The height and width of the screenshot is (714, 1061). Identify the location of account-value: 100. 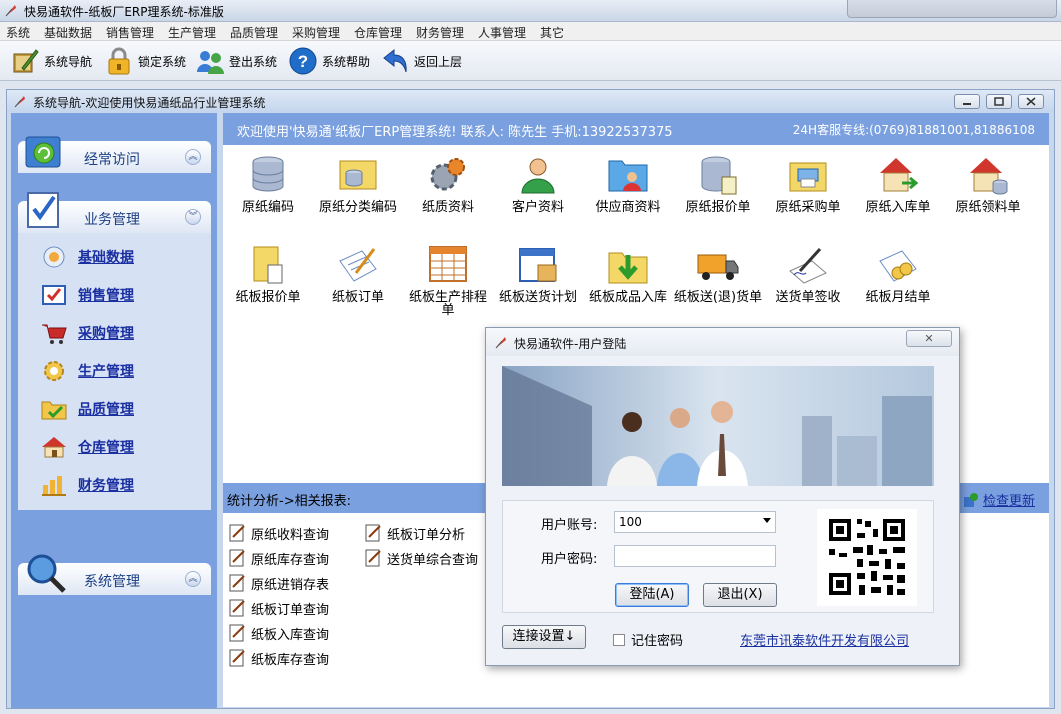
(630, 522).